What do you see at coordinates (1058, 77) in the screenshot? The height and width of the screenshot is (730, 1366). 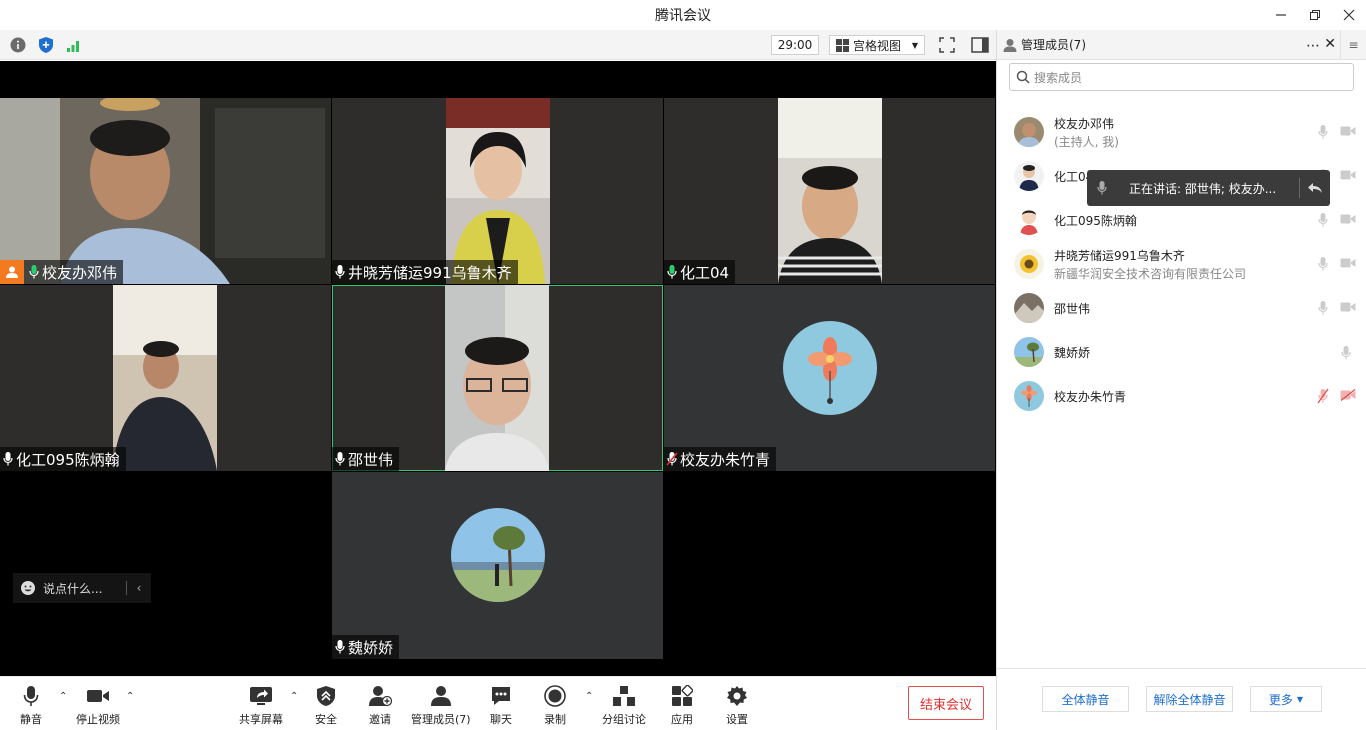 I see `search-placeholder: 搜索成员` at bounding box center [1058, 77].